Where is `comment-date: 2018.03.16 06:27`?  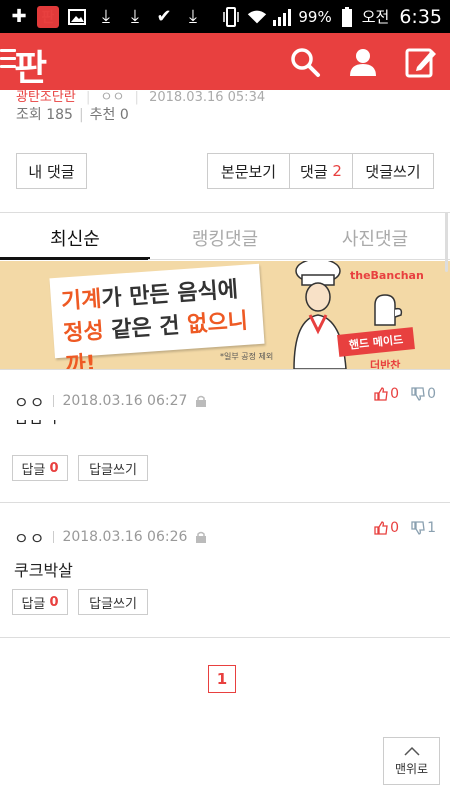
comment-date: 2018.03.16 06:27 is located at coordinates (125, 401).